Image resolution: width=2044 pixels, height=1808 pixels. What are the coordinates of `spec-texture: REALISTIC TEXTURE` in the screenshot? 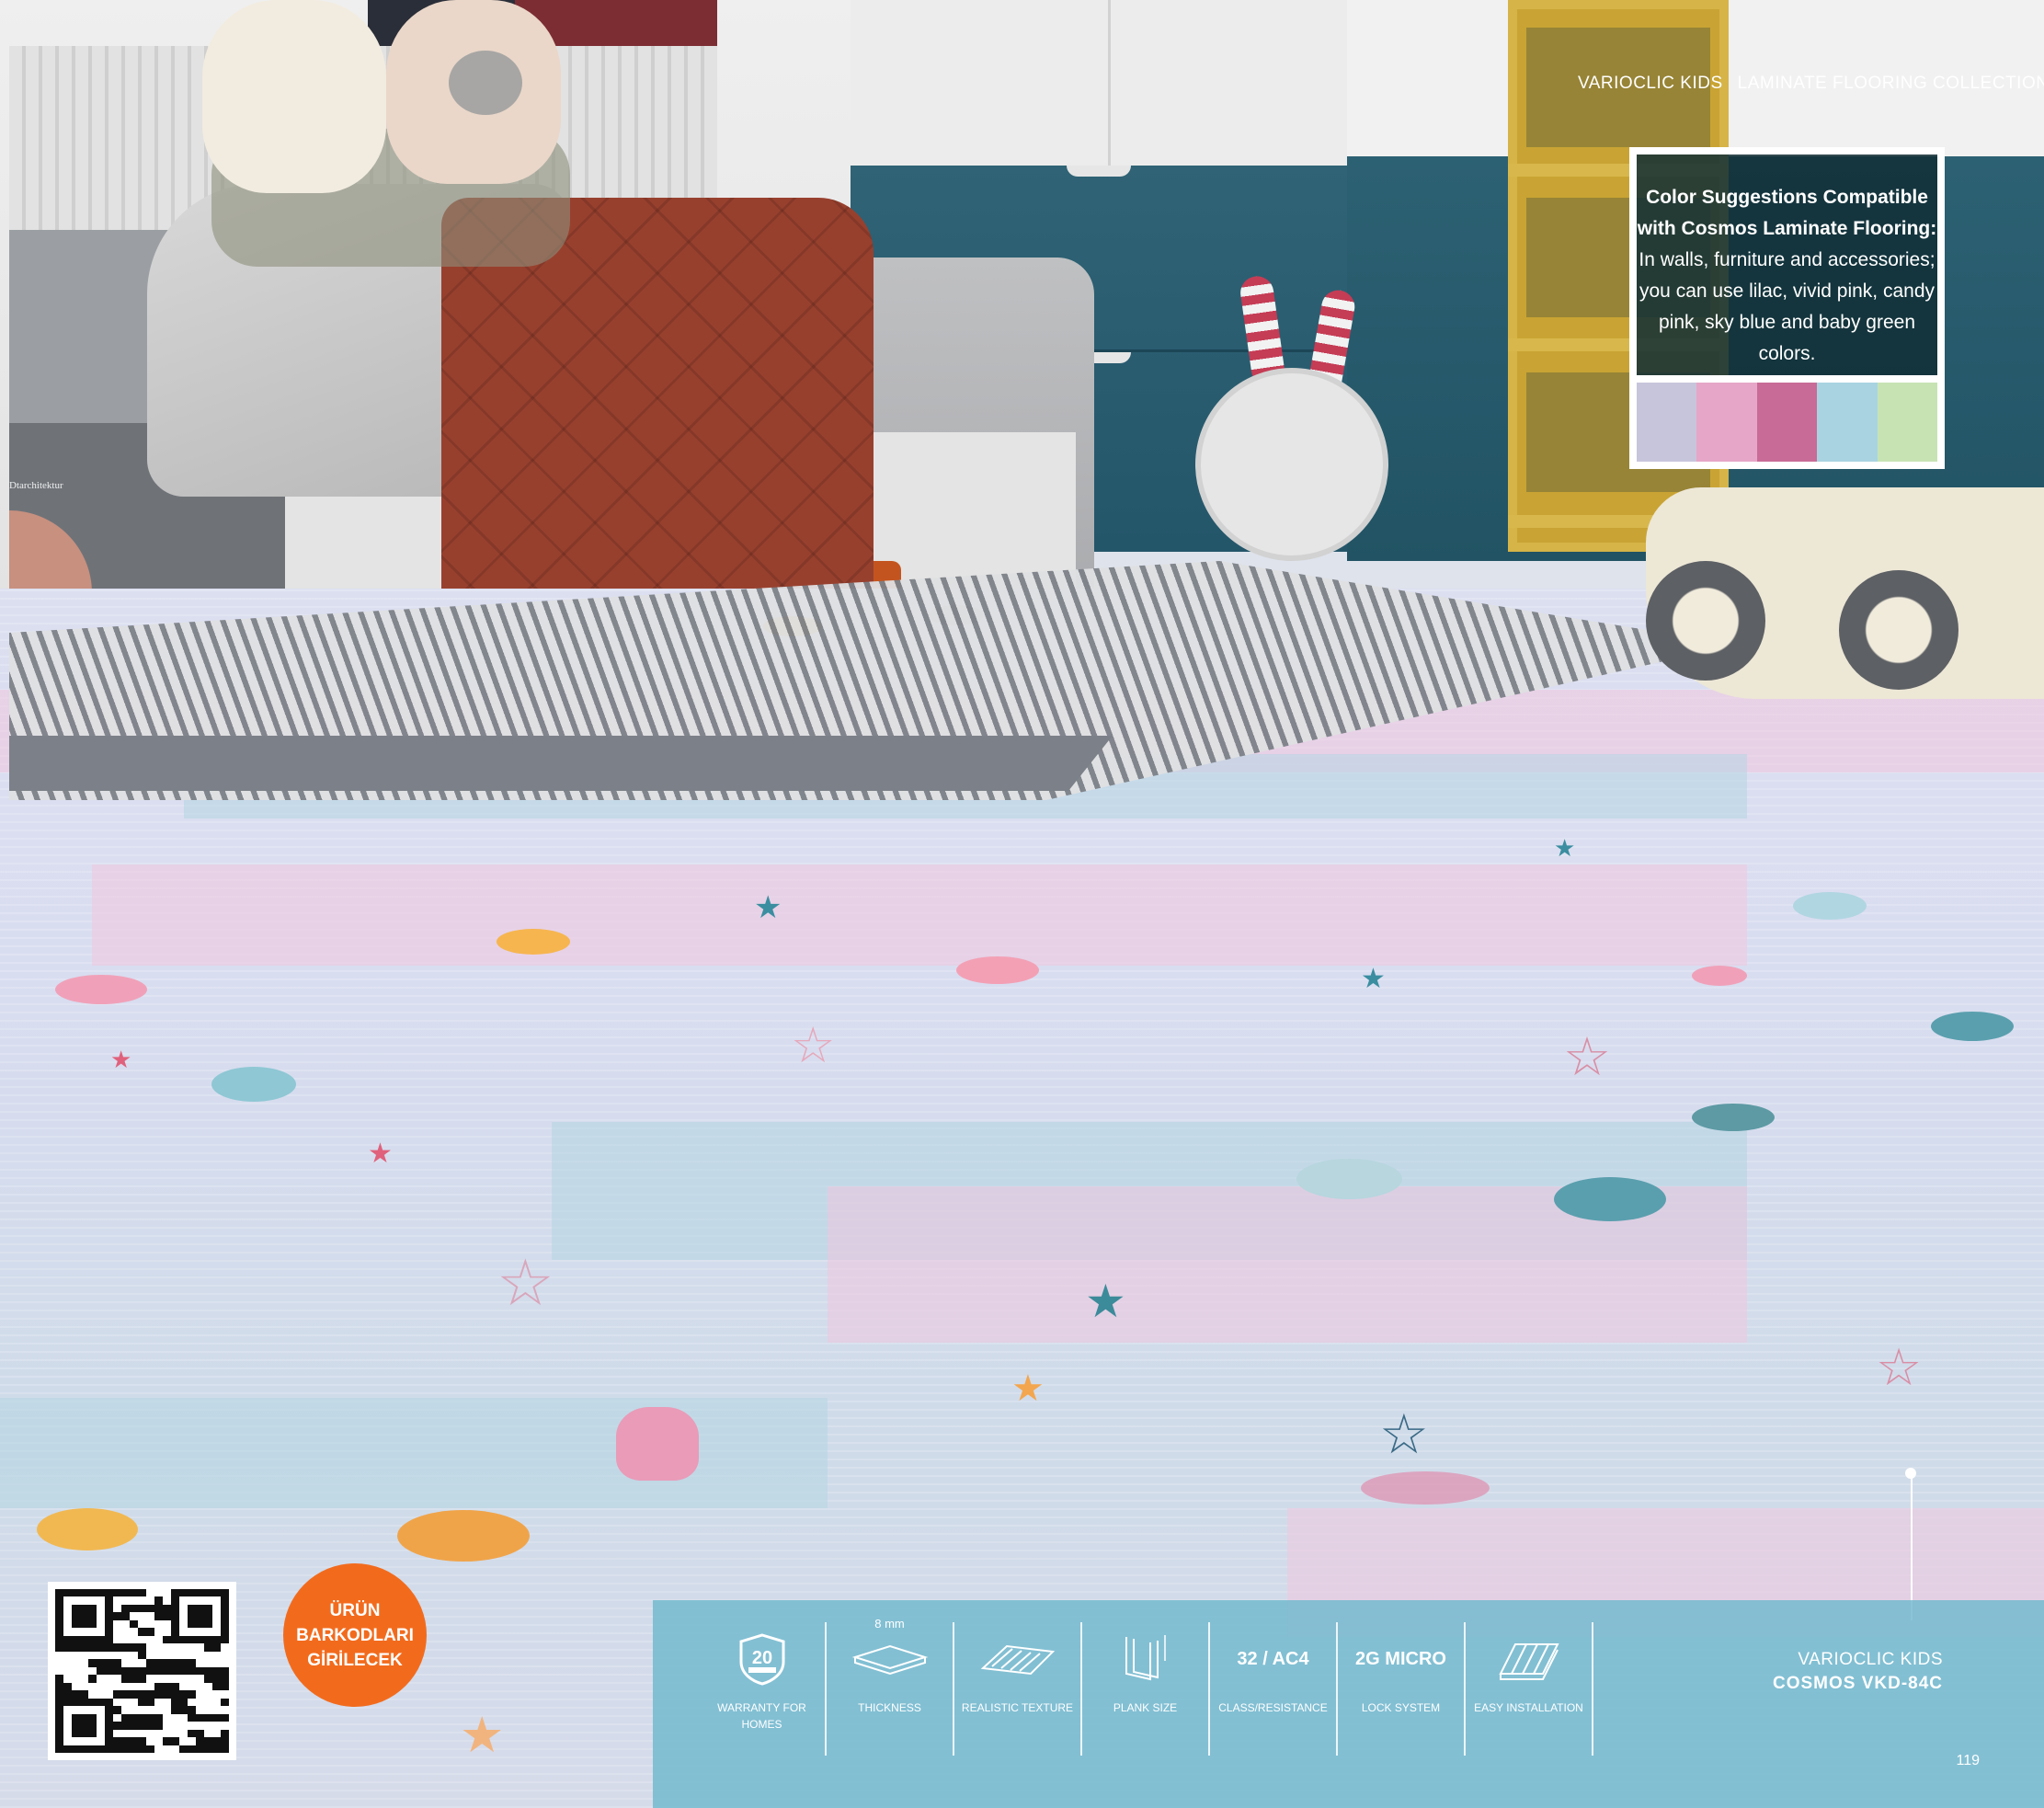 It's located at (1018, 1689).